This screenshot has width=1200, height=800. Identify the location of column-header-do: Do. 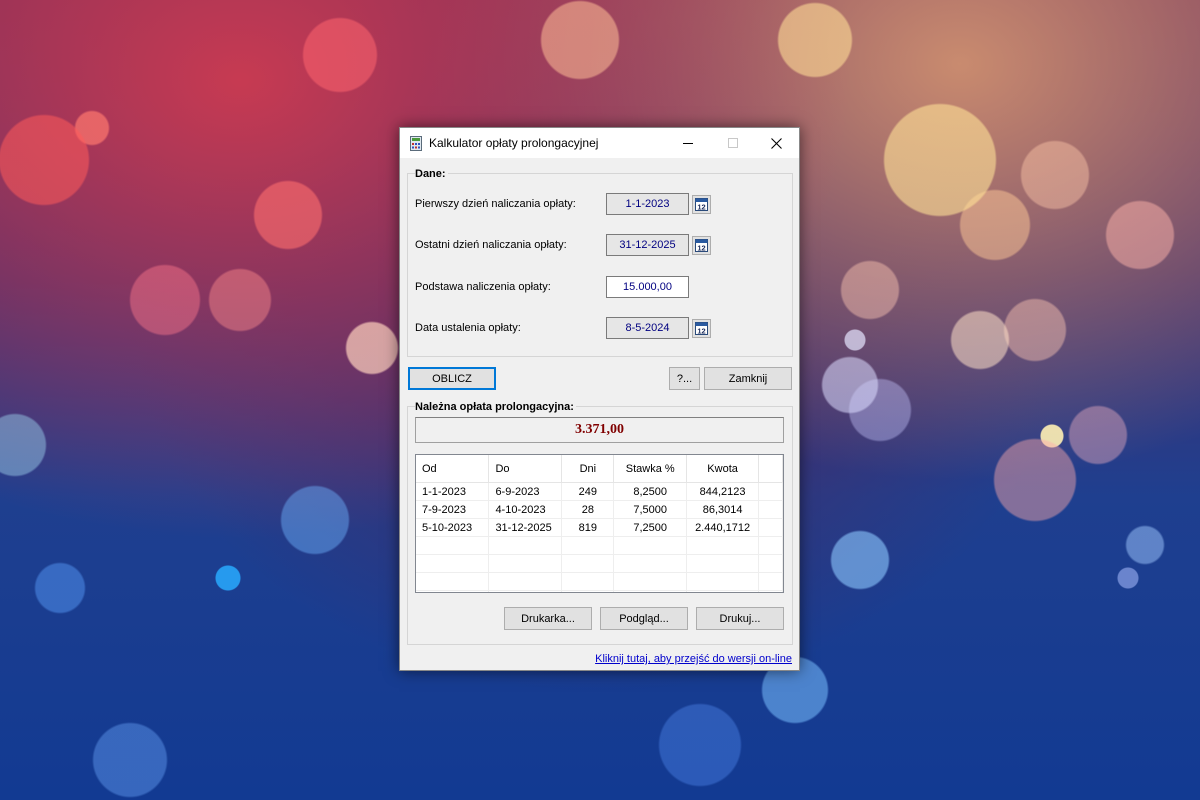
(525, 469).